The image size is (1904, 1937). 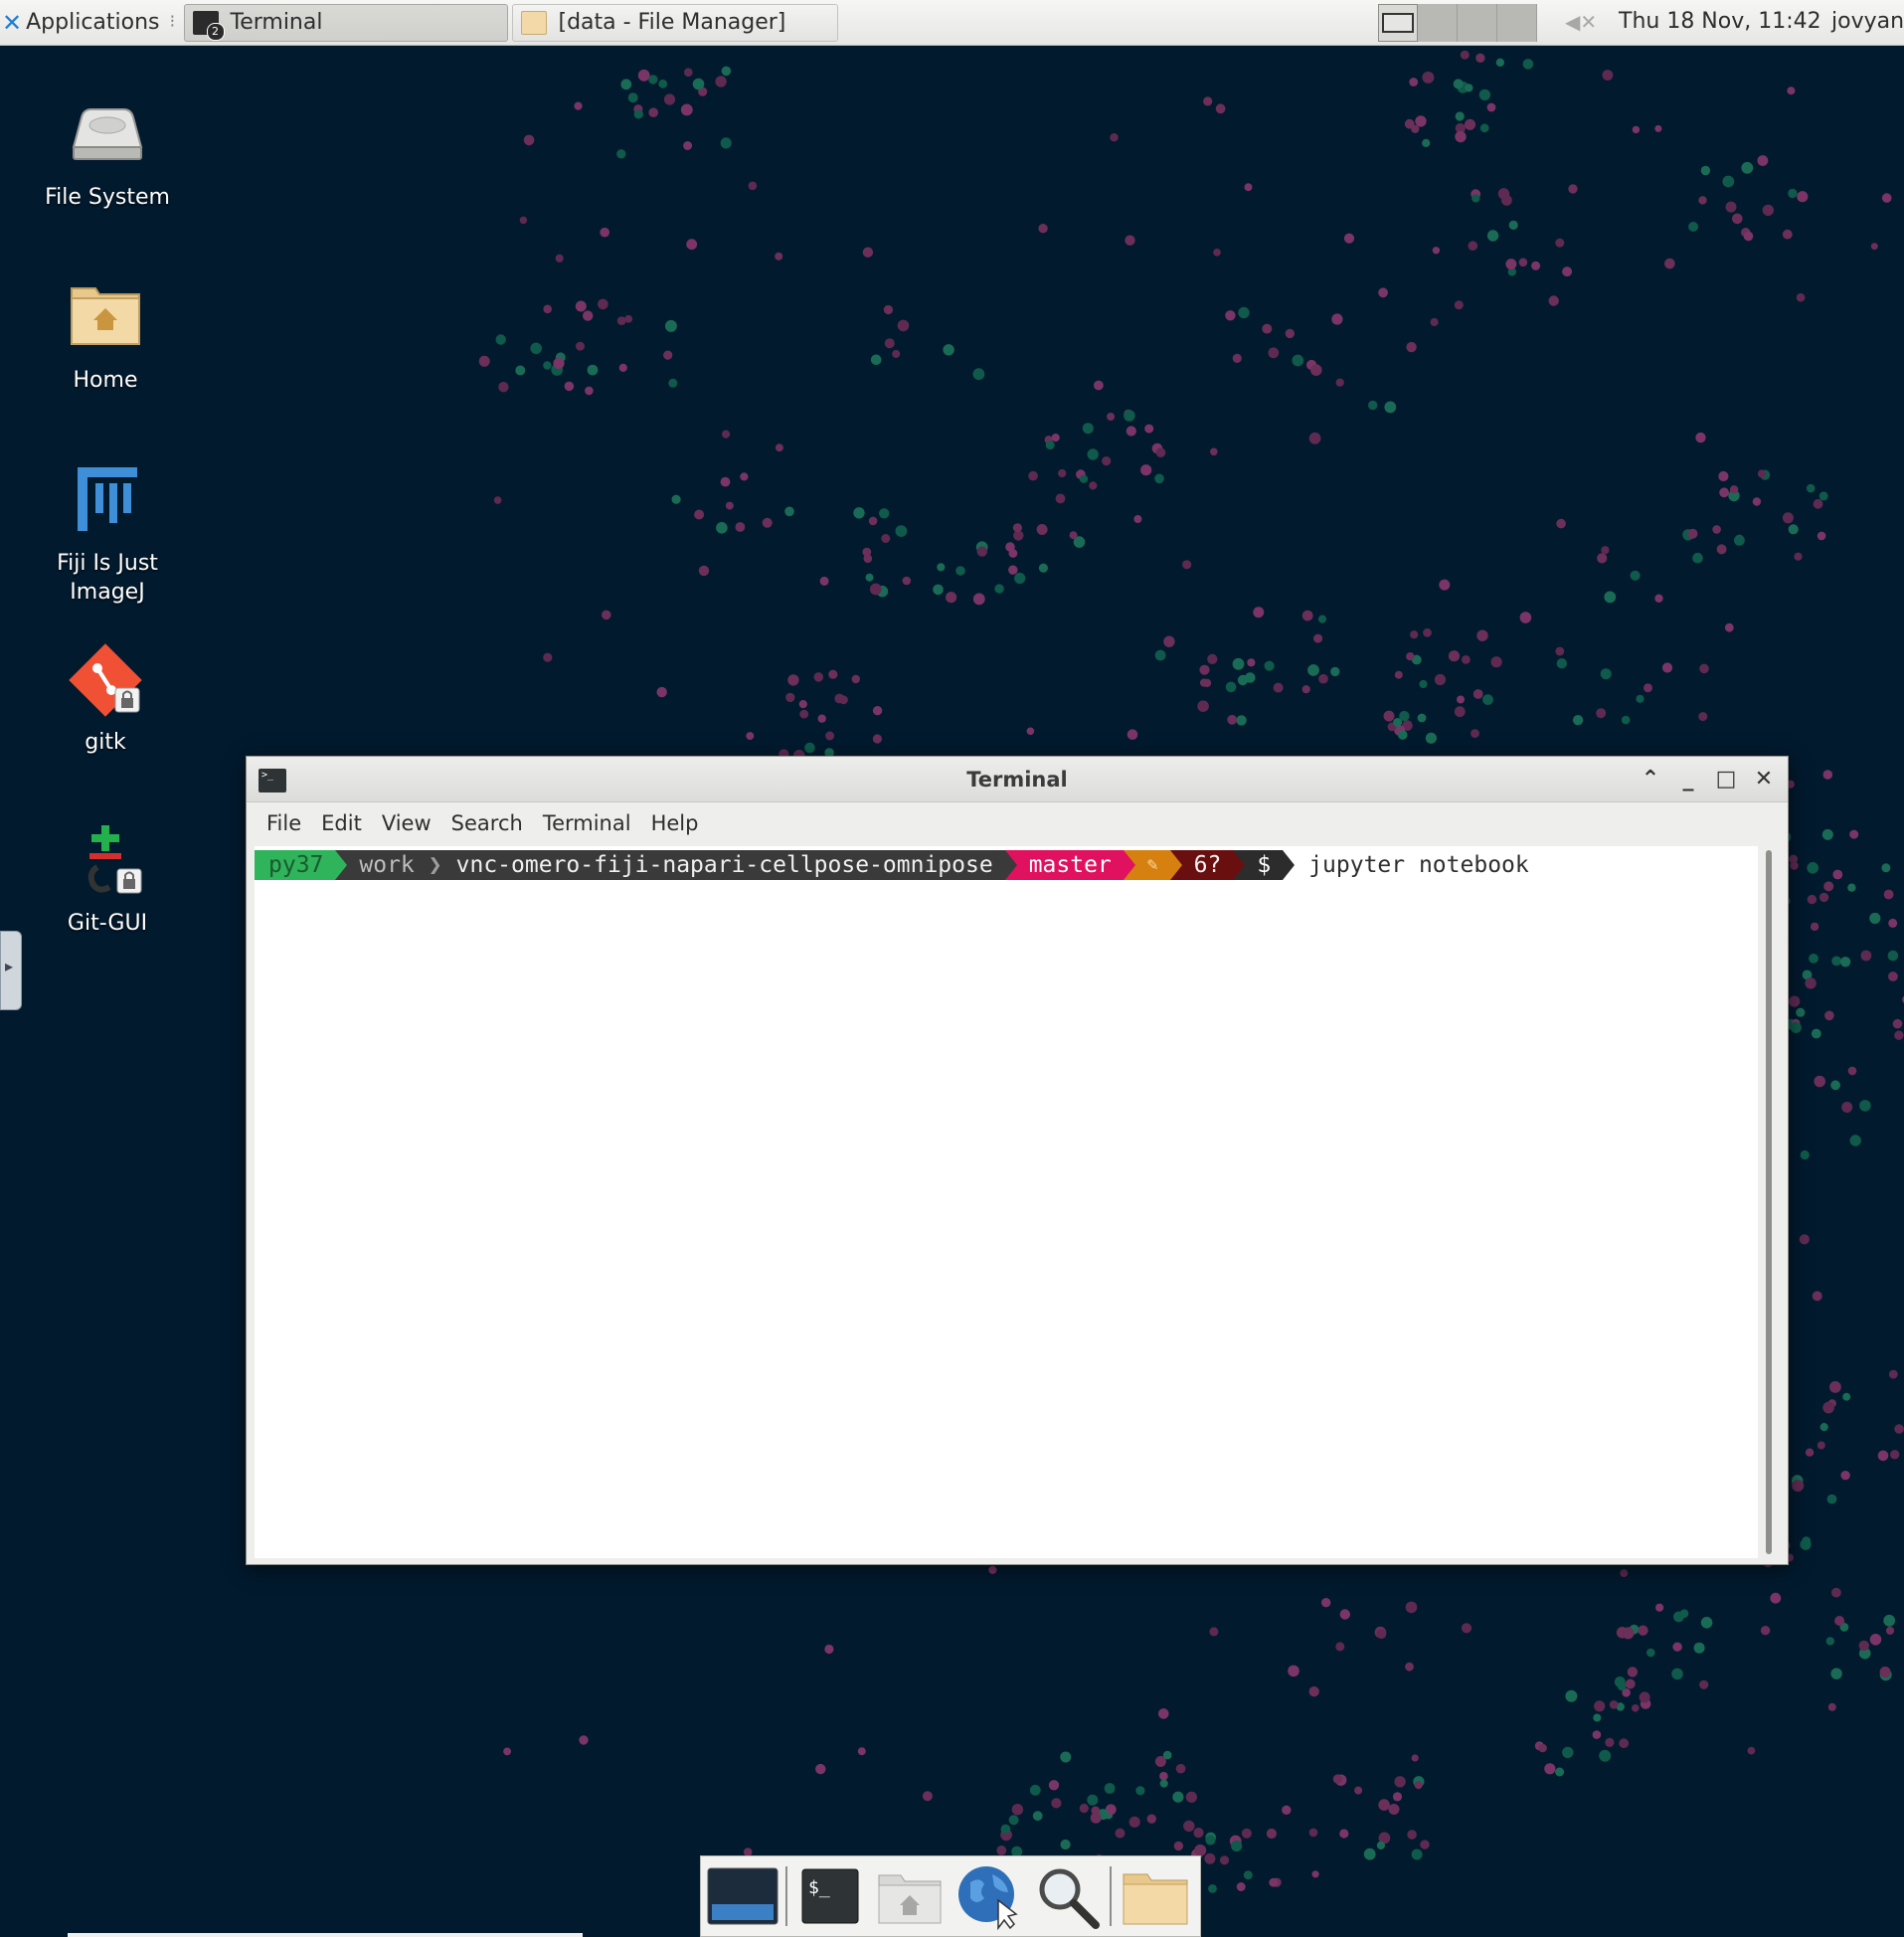 What do you see at coordinates (1650, 779) in the screenshot?
I see `shade-button: ⌃` at bounding box center [1650, 779].